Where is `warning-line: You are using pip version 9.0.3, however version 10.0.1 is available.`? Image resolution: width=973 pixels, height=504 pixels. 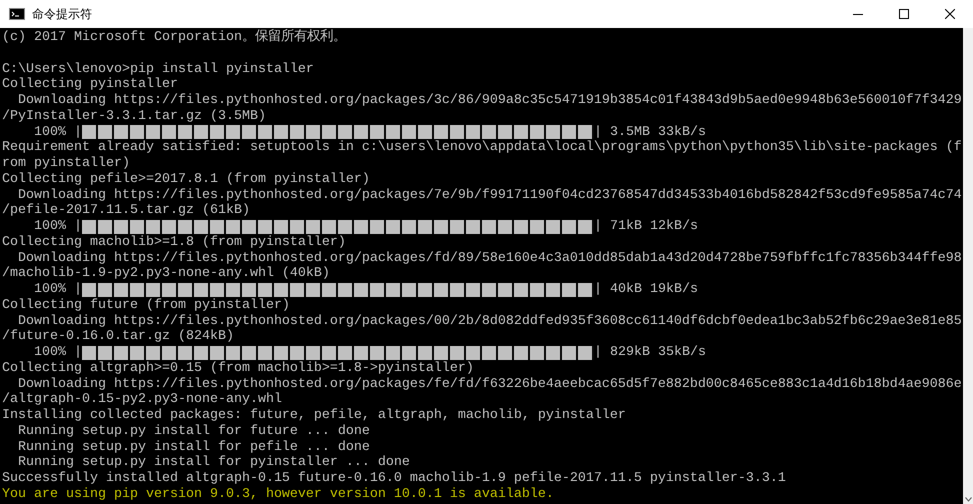 warning-line: You are using pip version 9.0.3, however version 10.0.1 is available. is located at coordinates (278, 494).